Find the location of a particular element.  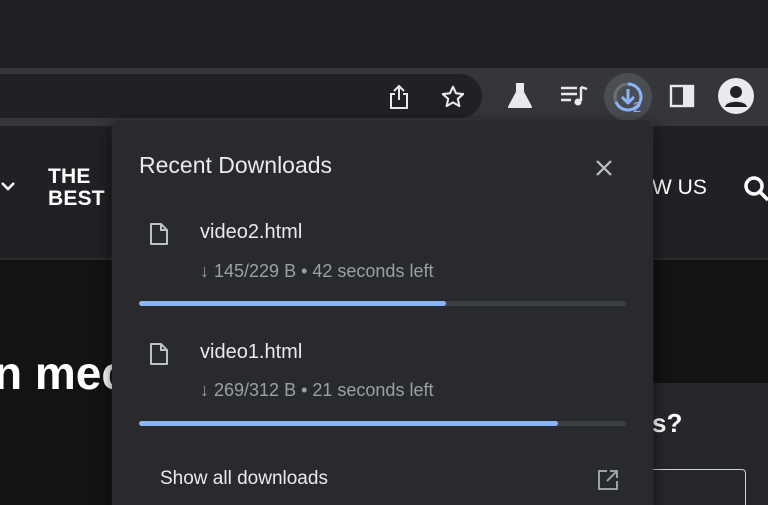

side-panel-icon is located at coordinates (682, 96).